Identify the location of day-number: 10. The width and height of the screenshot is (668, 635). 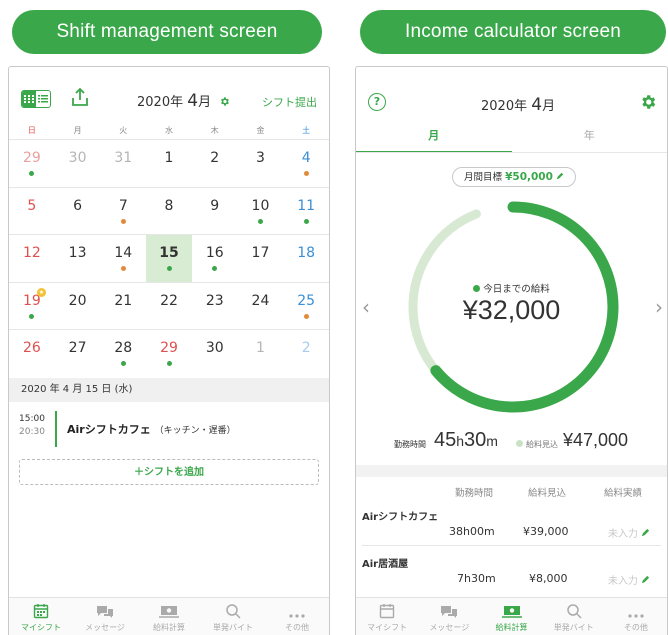
(260, 205).